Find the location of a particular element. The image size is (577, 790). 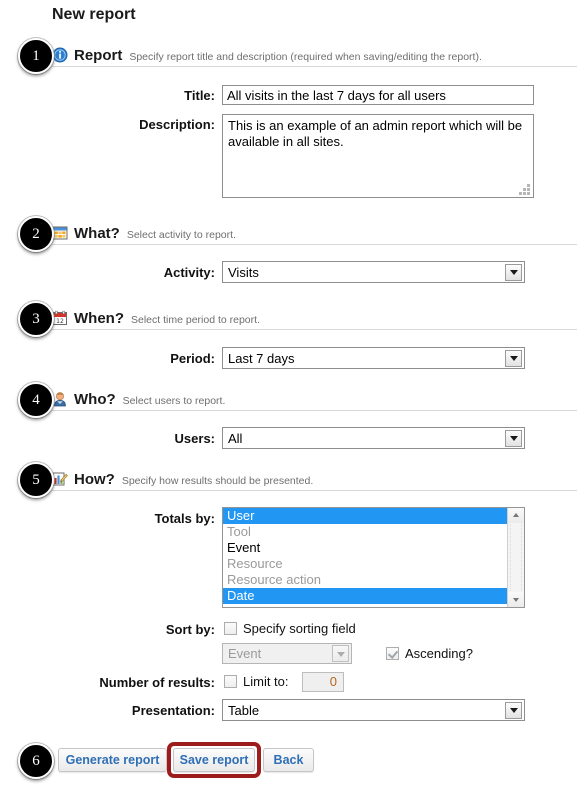

callout-badge-6: 6 is located at coordinates (36, 761).